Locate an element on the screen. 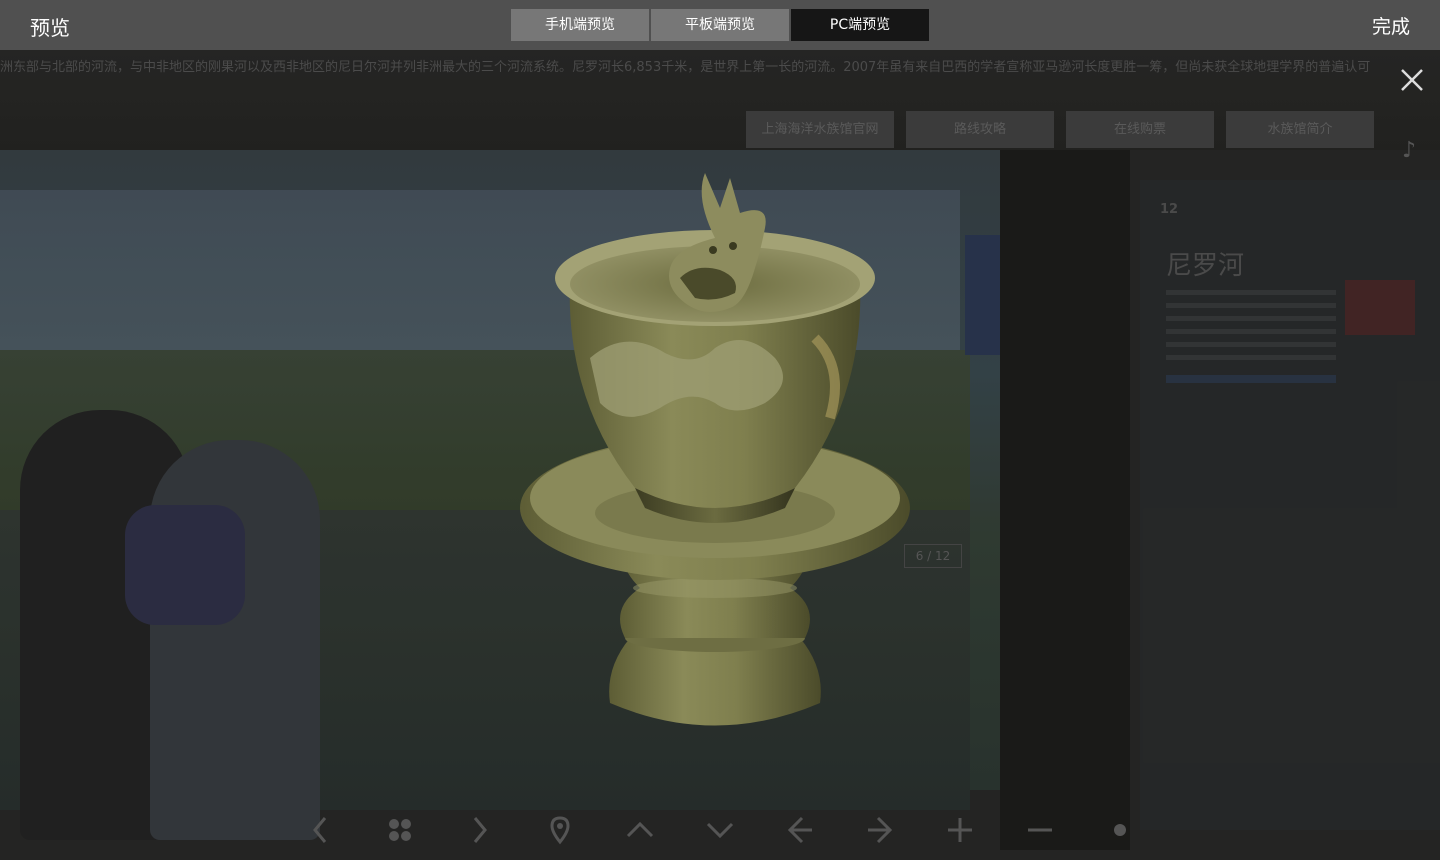  official-site-button: 上海海洋水族馆官网 is located at coordinates (820, 129).